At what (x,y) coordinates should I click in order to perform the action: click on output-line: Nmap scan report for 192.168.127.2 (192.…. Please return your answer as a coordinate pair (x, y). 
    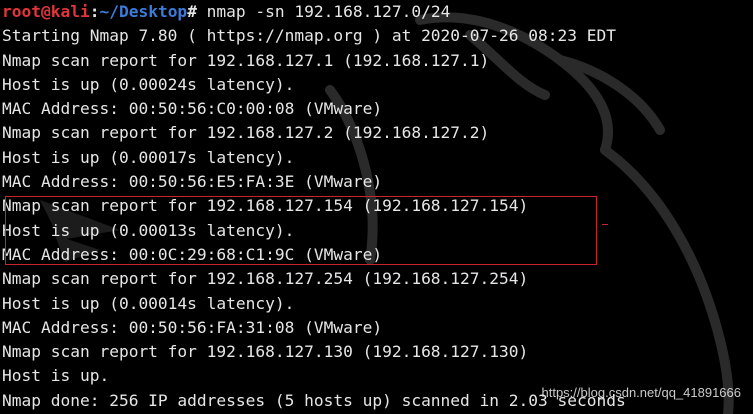
    Looking at the image, I should click on (246, 133).